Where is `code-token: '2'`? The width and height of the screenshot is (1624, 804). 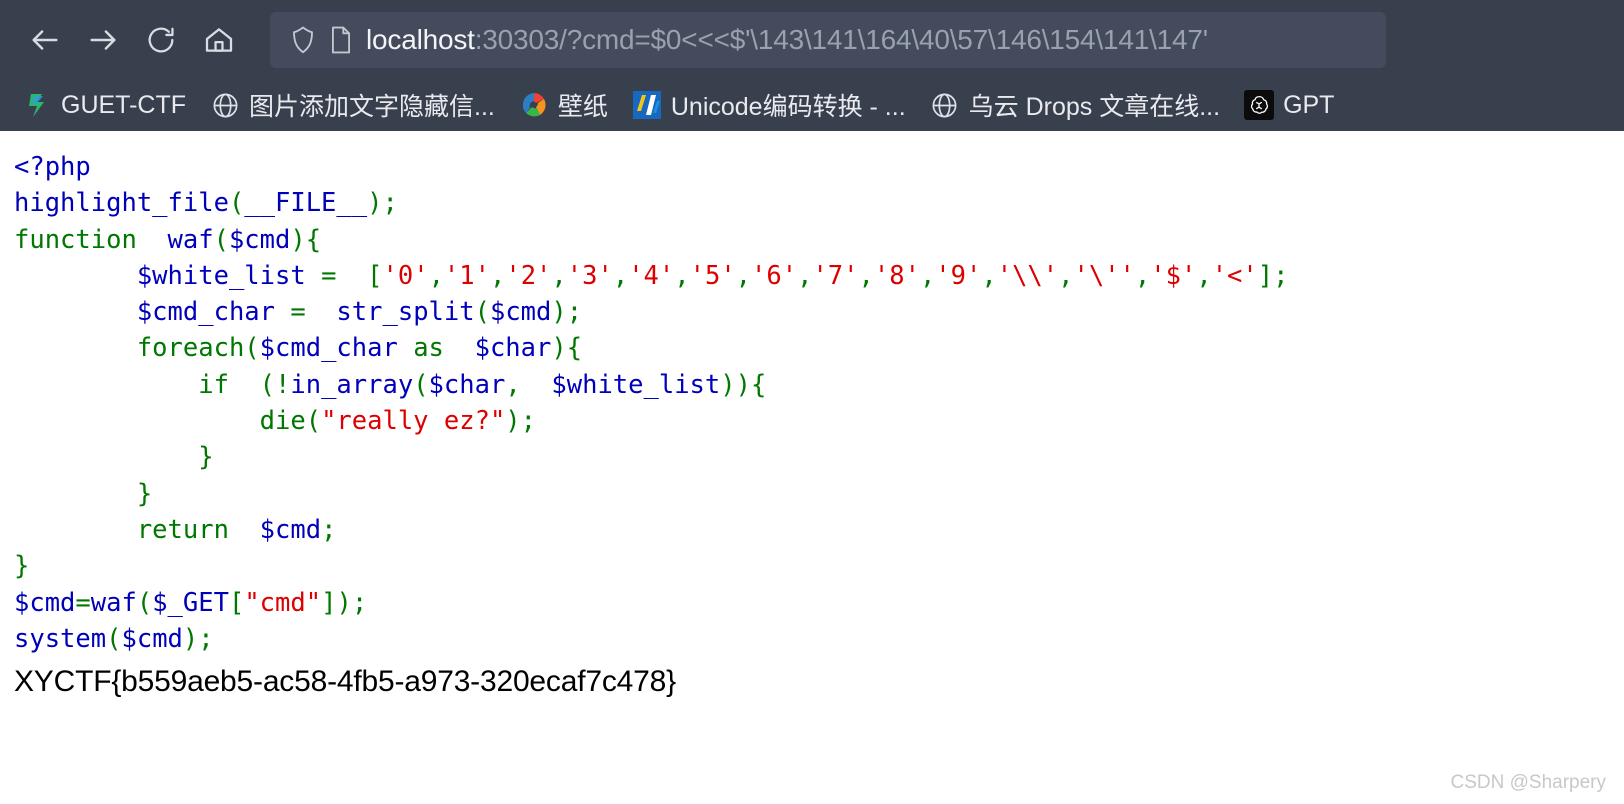
code-token: '2' is located at coordinates (528, 275).